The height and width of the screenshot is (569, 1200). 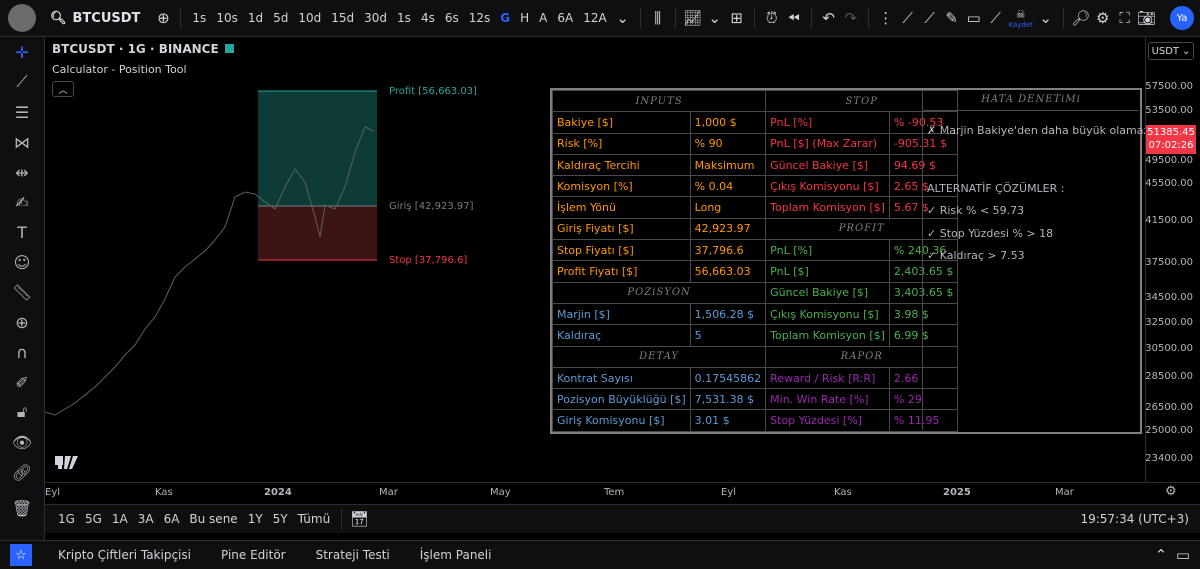 I want to click on maximize-panel-icon: ▭, so click(x=1183, y=555).